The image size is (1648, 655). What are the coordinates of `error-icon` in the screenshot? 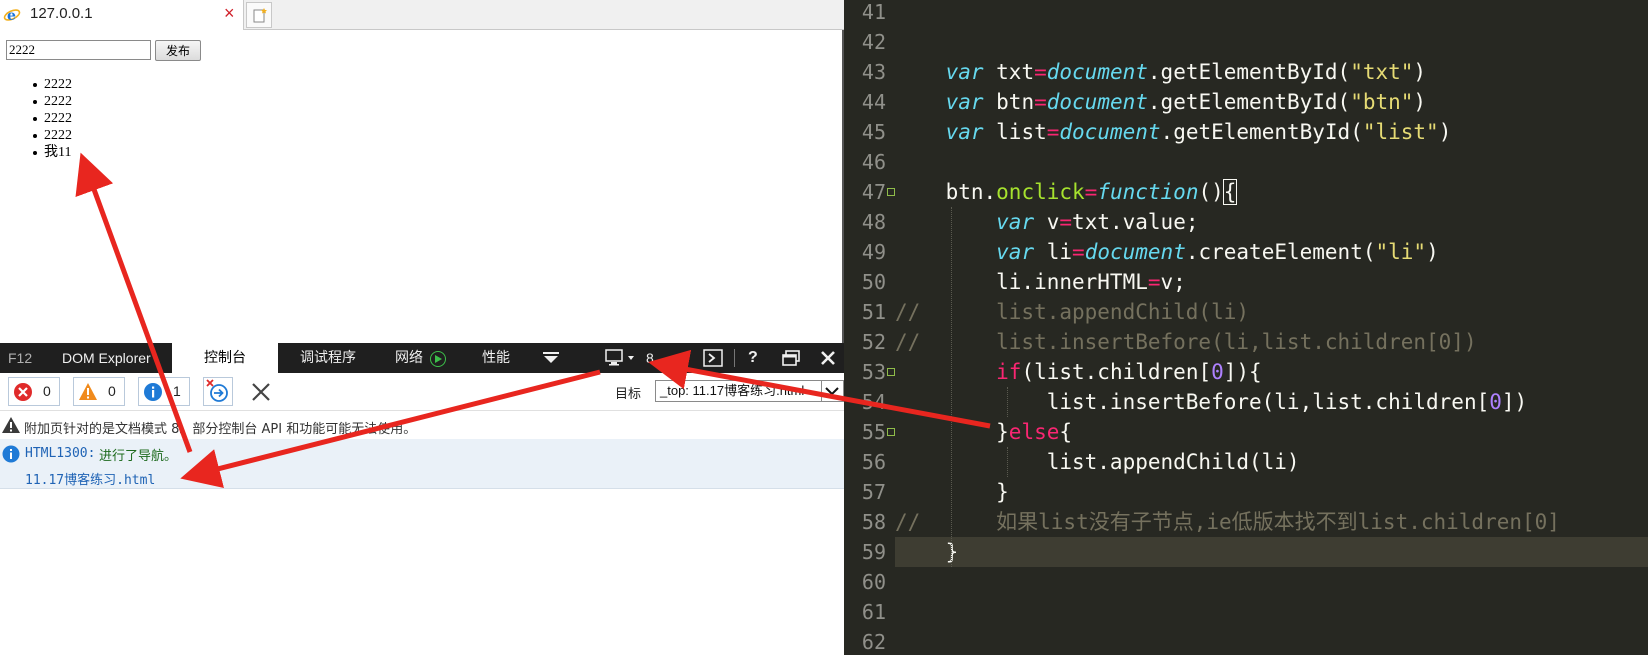 It's located at (23, 392).